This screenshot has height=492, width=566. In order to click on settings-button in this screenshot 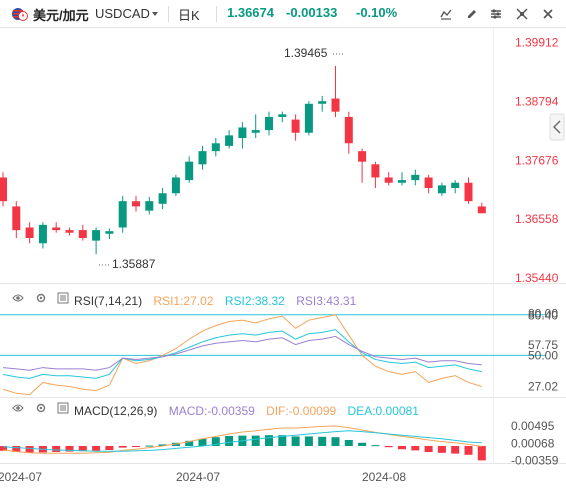, I will do `click(496, 14)`.